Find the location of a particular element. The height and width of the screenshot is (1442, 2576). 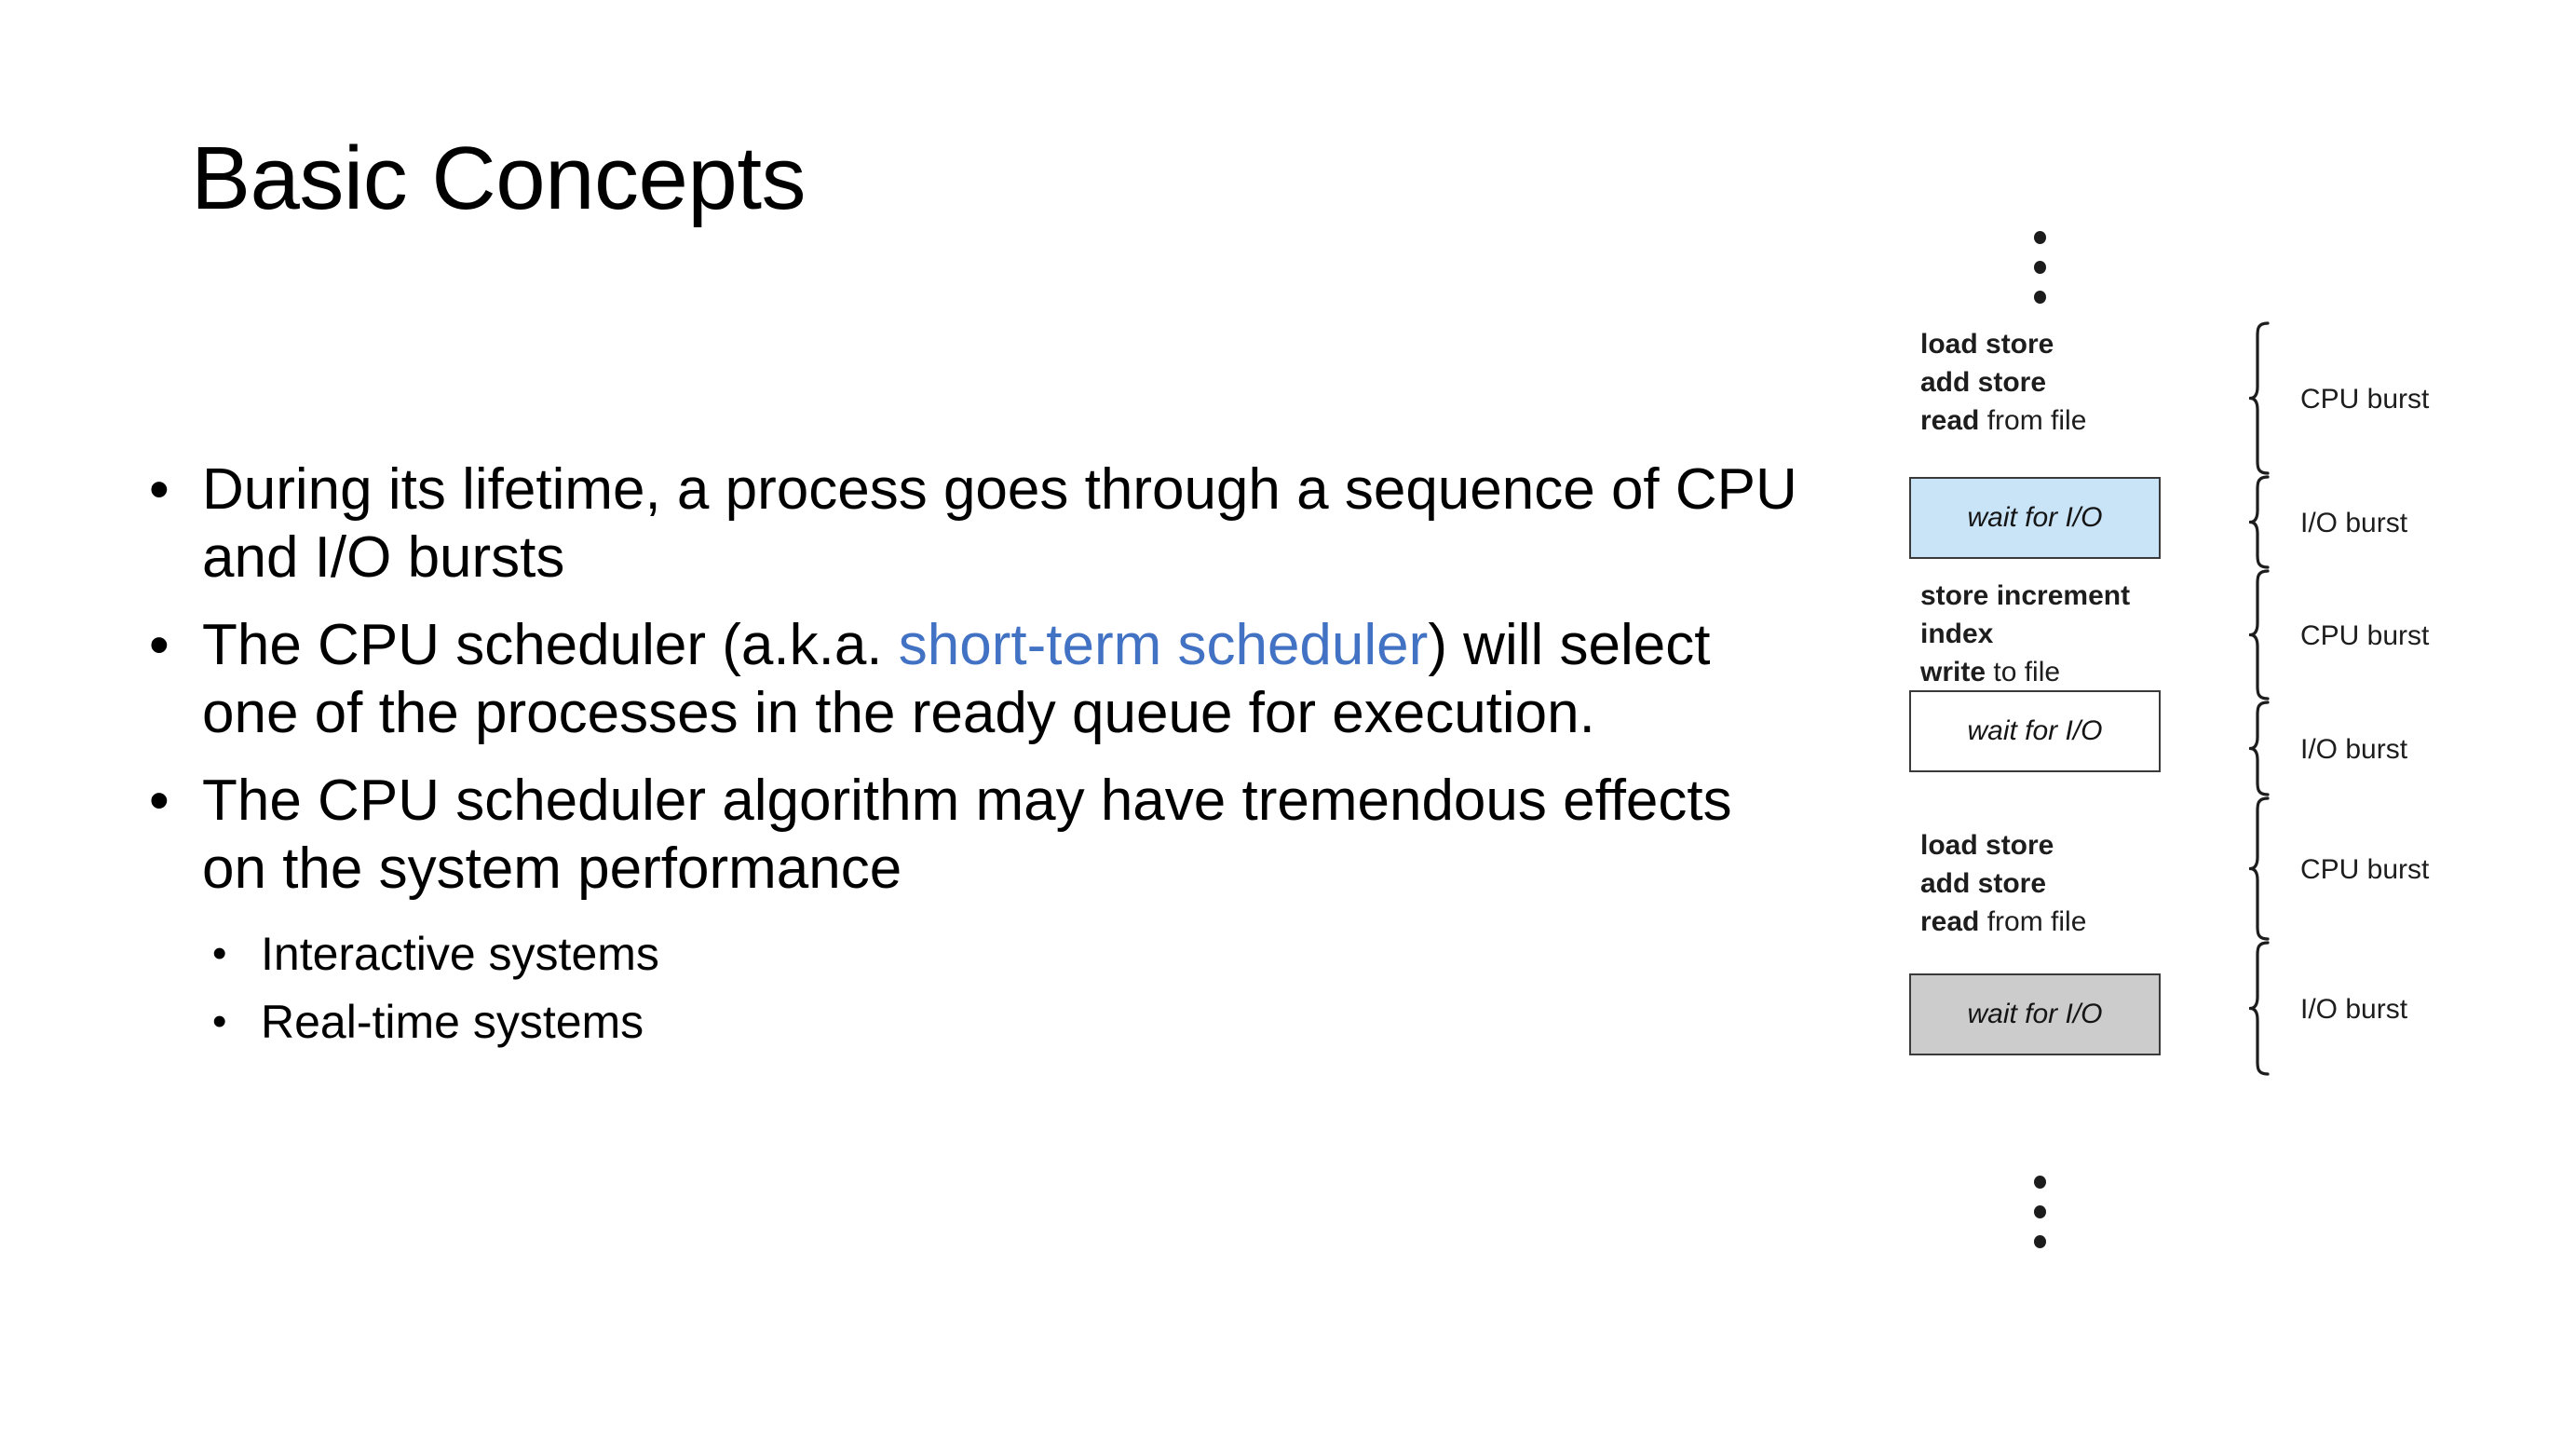

burst-label-io-3: I/O burst is located at coordinates (2354, 1009).